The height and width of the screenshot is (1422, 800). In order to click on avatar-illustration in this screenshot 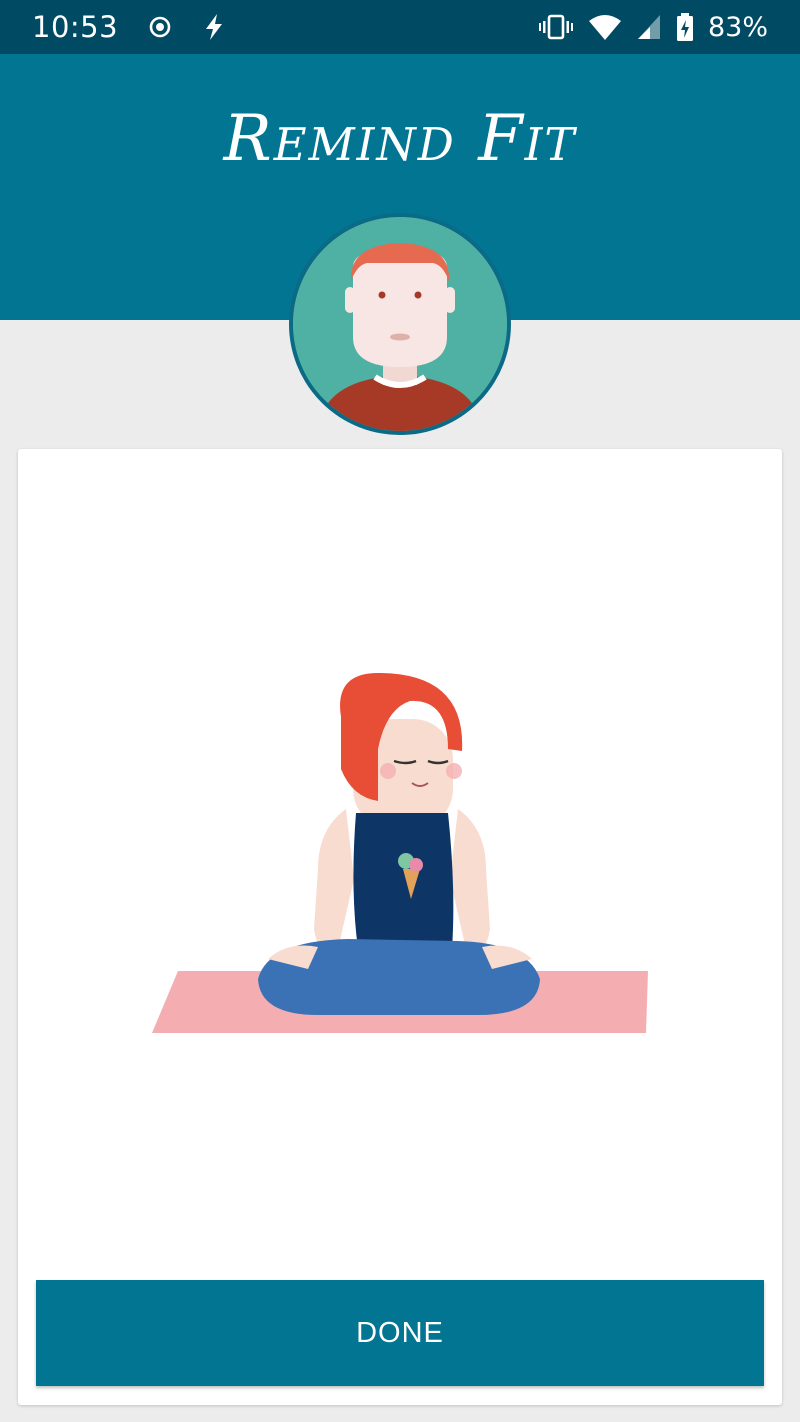, I will do `click(400, 324)`.